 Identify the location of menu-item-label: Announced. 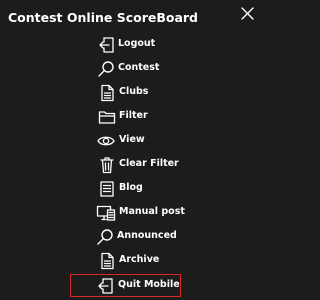
(147, 235).